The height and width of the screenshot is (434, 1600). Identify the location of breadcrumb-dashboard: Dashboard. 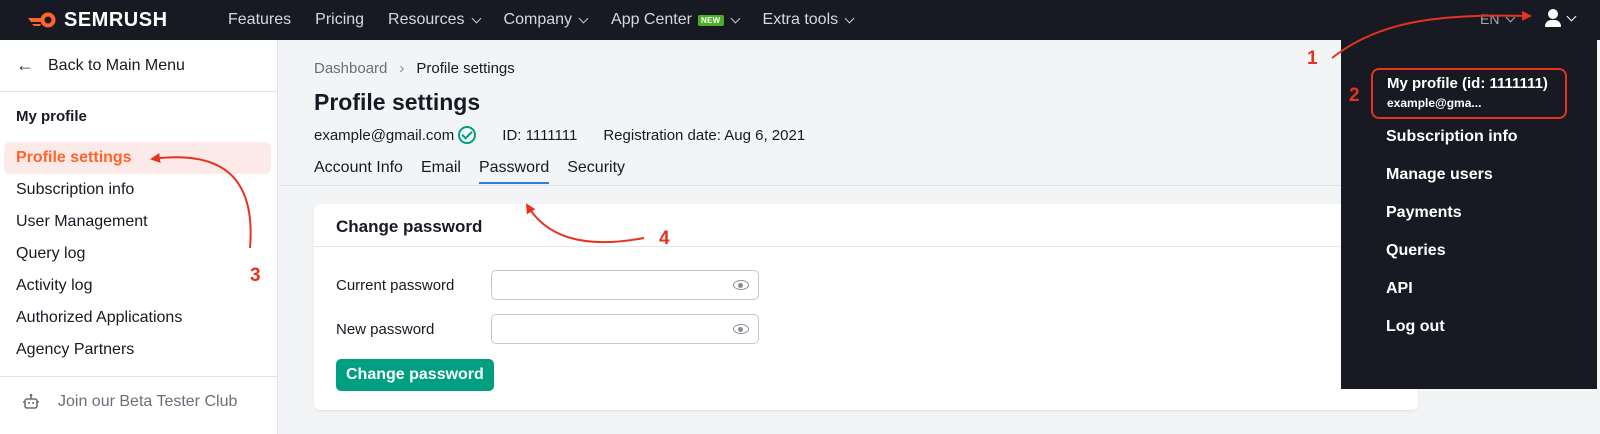
(350, 68).